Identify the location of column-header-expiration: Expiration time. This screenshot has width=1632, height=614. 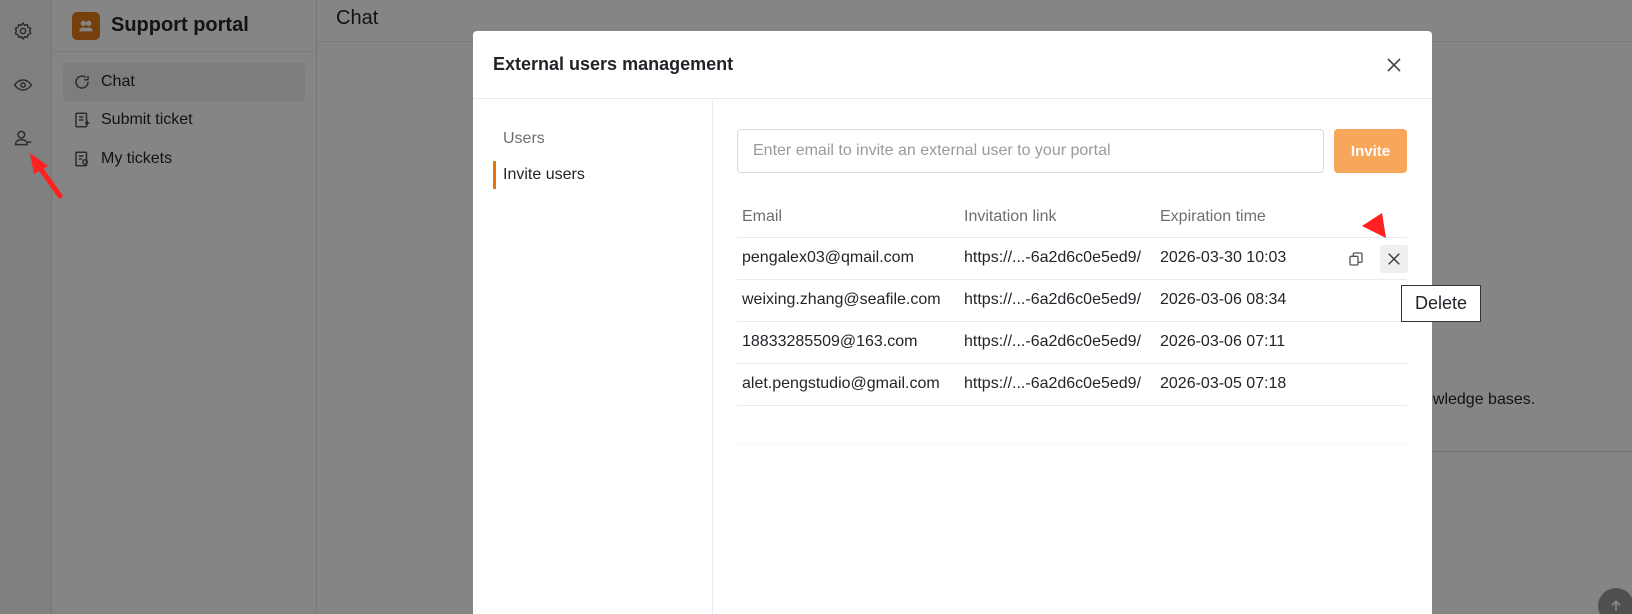
(1213, 216).